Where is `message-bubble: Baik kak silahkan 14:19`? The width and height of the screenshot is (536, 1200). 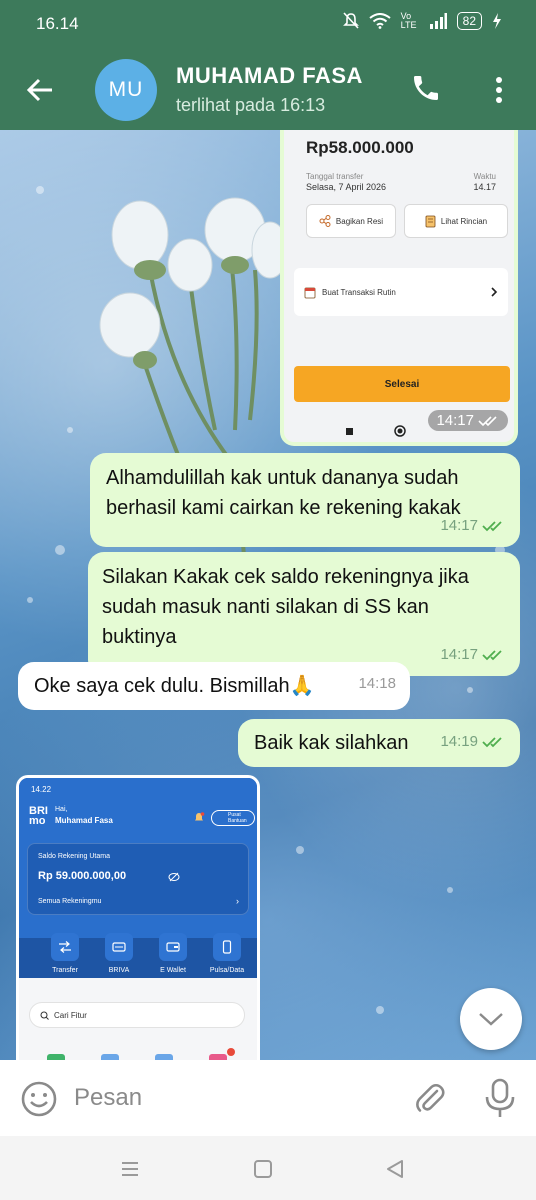
message-bubble: Baik kak silahkan 14:19 is located at coordinates (379, 743).